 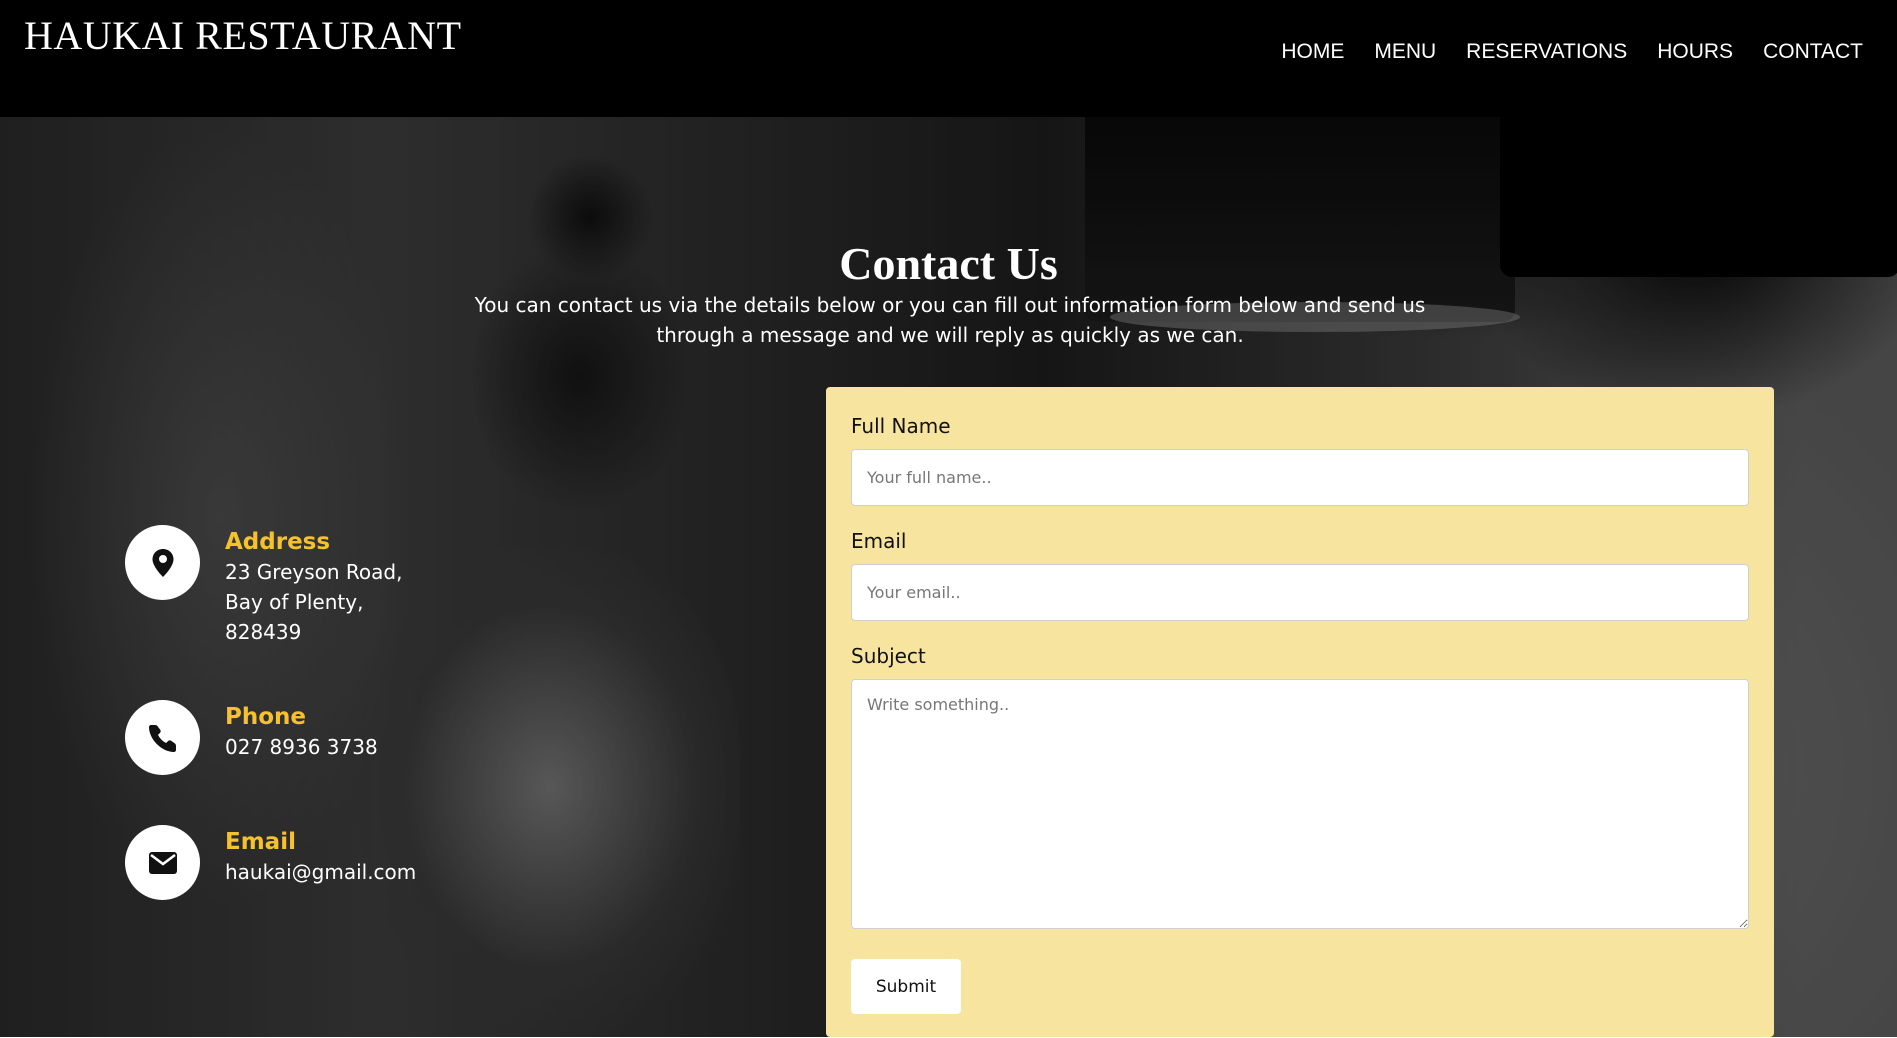 What do you see at coordinates (1813, 52) in the screenshot?
I see `nav-contact: CONTACT` at bounding box center [1813, 52].